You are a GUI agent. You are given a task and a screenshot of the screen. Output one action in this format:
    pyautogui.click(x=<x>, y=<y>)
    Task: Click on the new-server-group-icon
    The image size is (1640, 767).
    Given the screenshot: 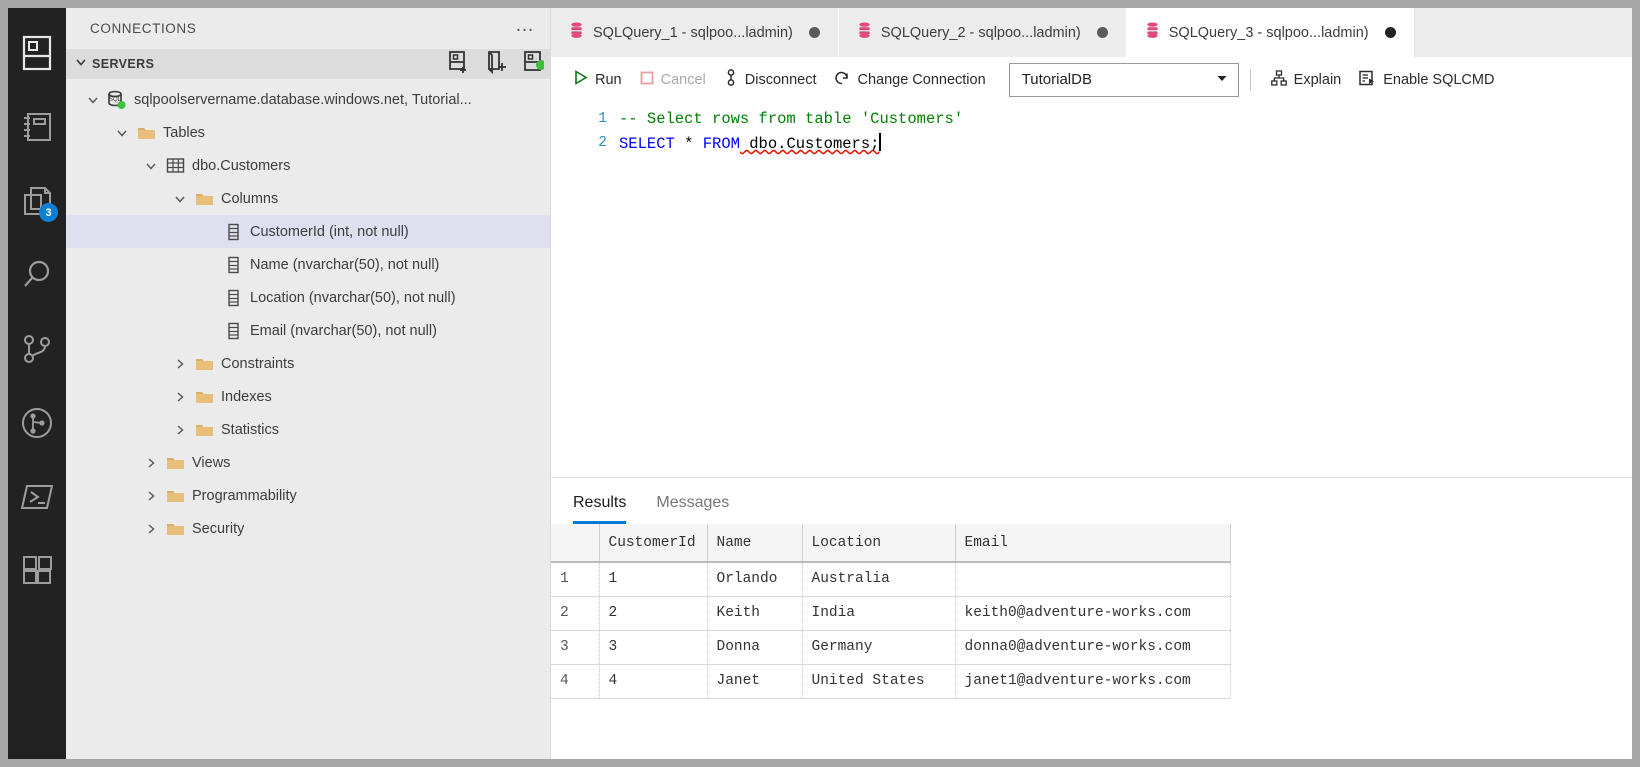 What is the action you would take?
    pyautogui.click(x=496, y=64)
    